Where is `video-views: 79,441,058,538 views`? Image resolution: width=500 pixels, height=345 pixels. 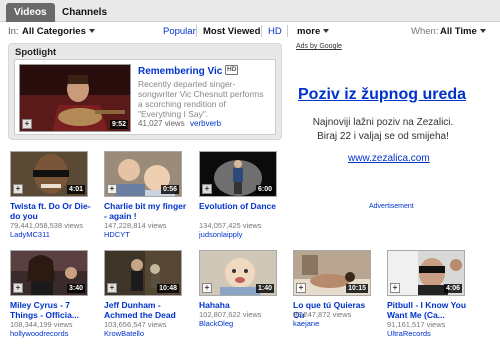
video-views: 79,441,058,538 views is located at coordinates (46, 225).